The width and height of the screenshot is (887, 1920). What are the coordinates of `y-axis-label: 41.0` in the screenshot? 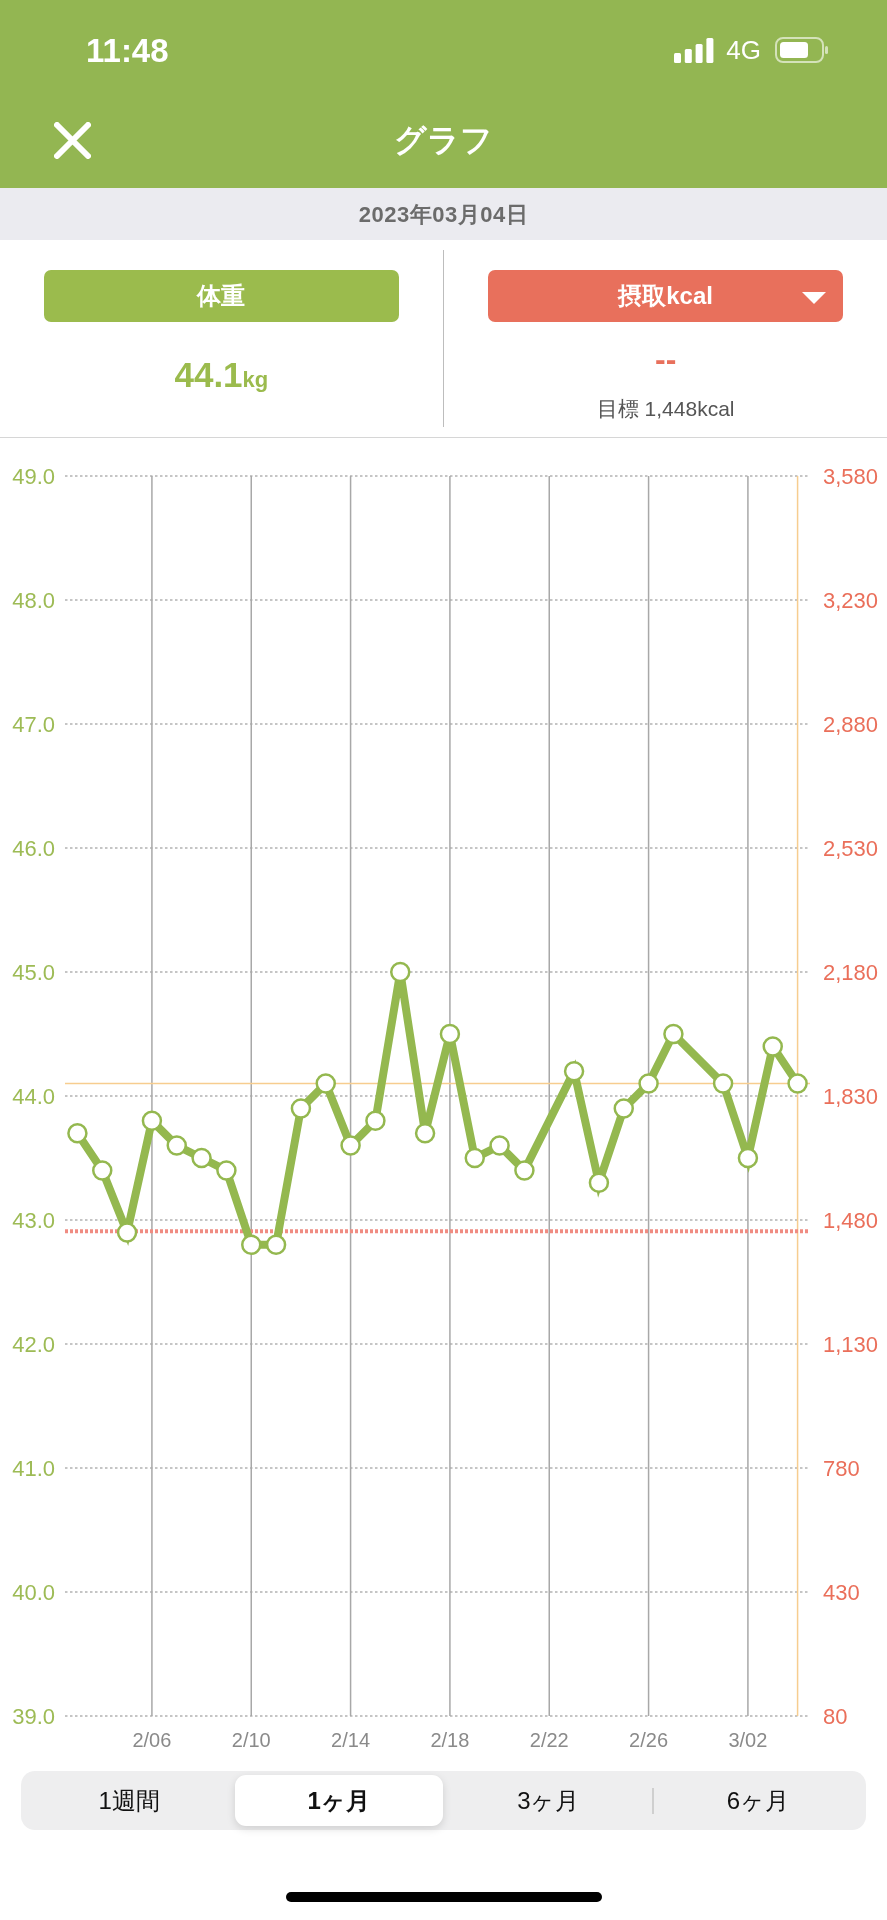 It's located at (33, 1468).